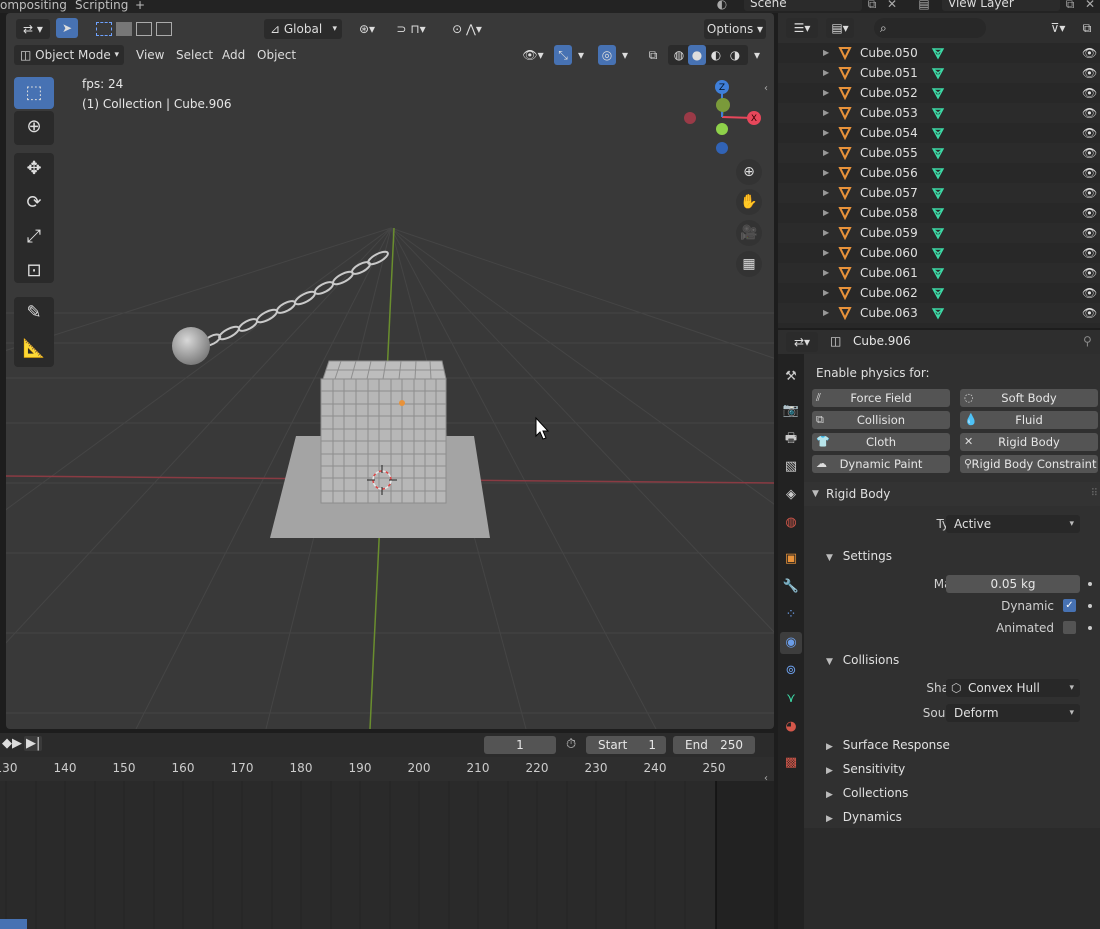 The width and height of the screenshot is (1100, 929). I want to click on new-view-layer-icon: ⧉, so click(1070, 5).